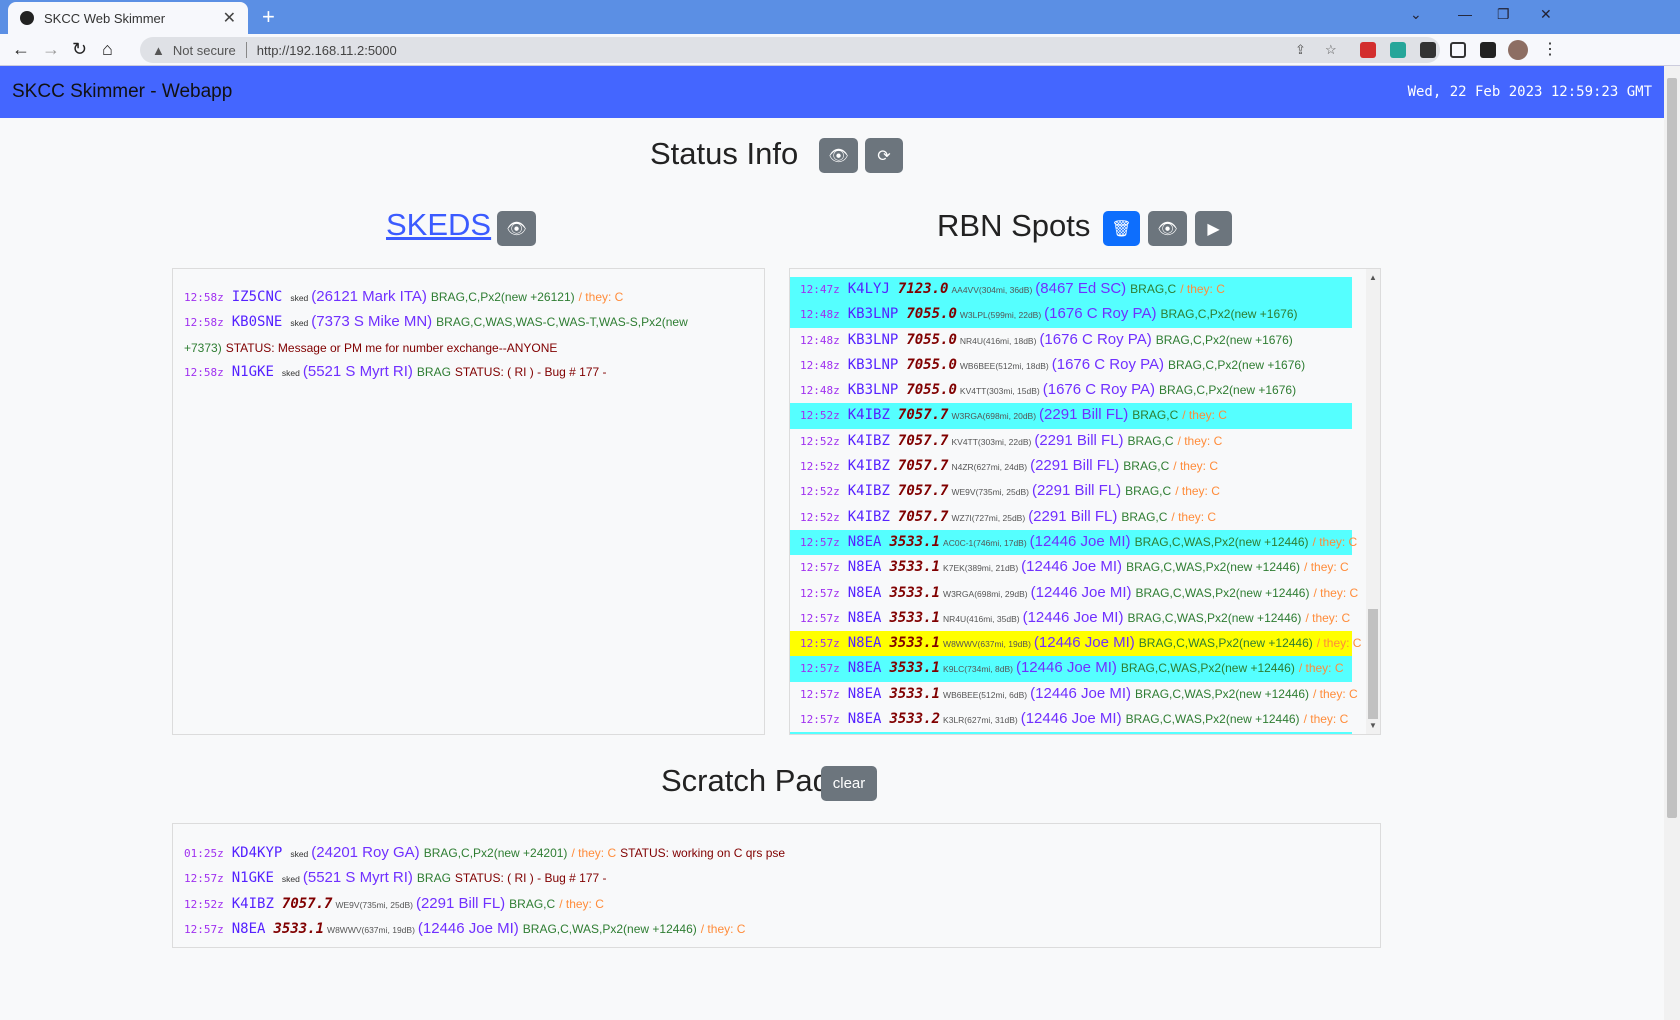 This screenshot has width=1680, height=1020. Describe the element at coordinates (1503, 14) in the screenshot. I see `restore-icon: ❐` at that location.